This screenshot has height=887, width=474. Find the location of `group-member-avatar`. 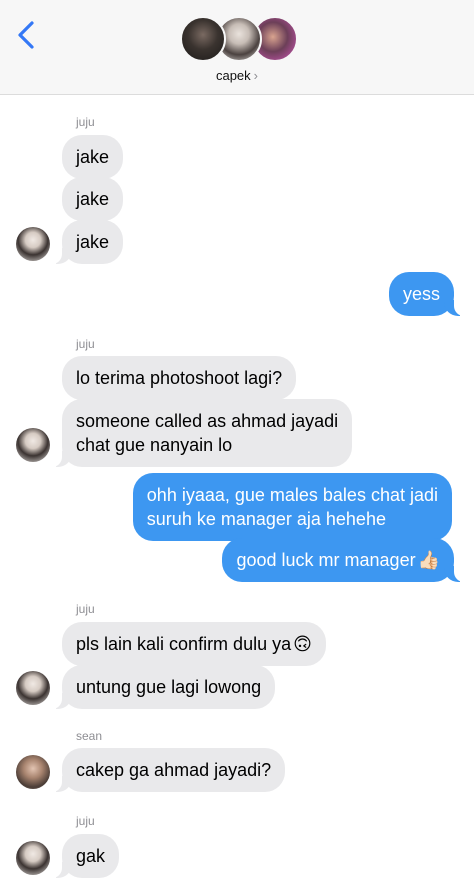

group-member-avatar is located at coordinates (203, 39).